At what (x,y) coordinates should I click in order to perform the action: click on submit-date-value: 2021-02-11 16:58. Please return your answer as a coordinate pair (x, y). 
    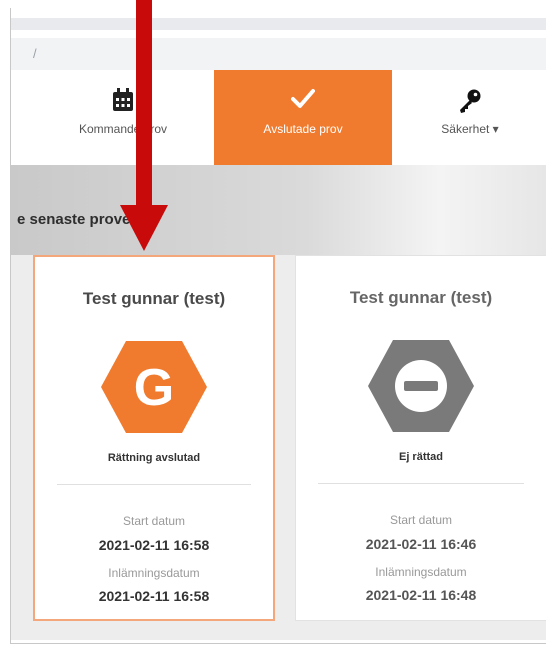
    Looking at the image, I should click on (154, 596).